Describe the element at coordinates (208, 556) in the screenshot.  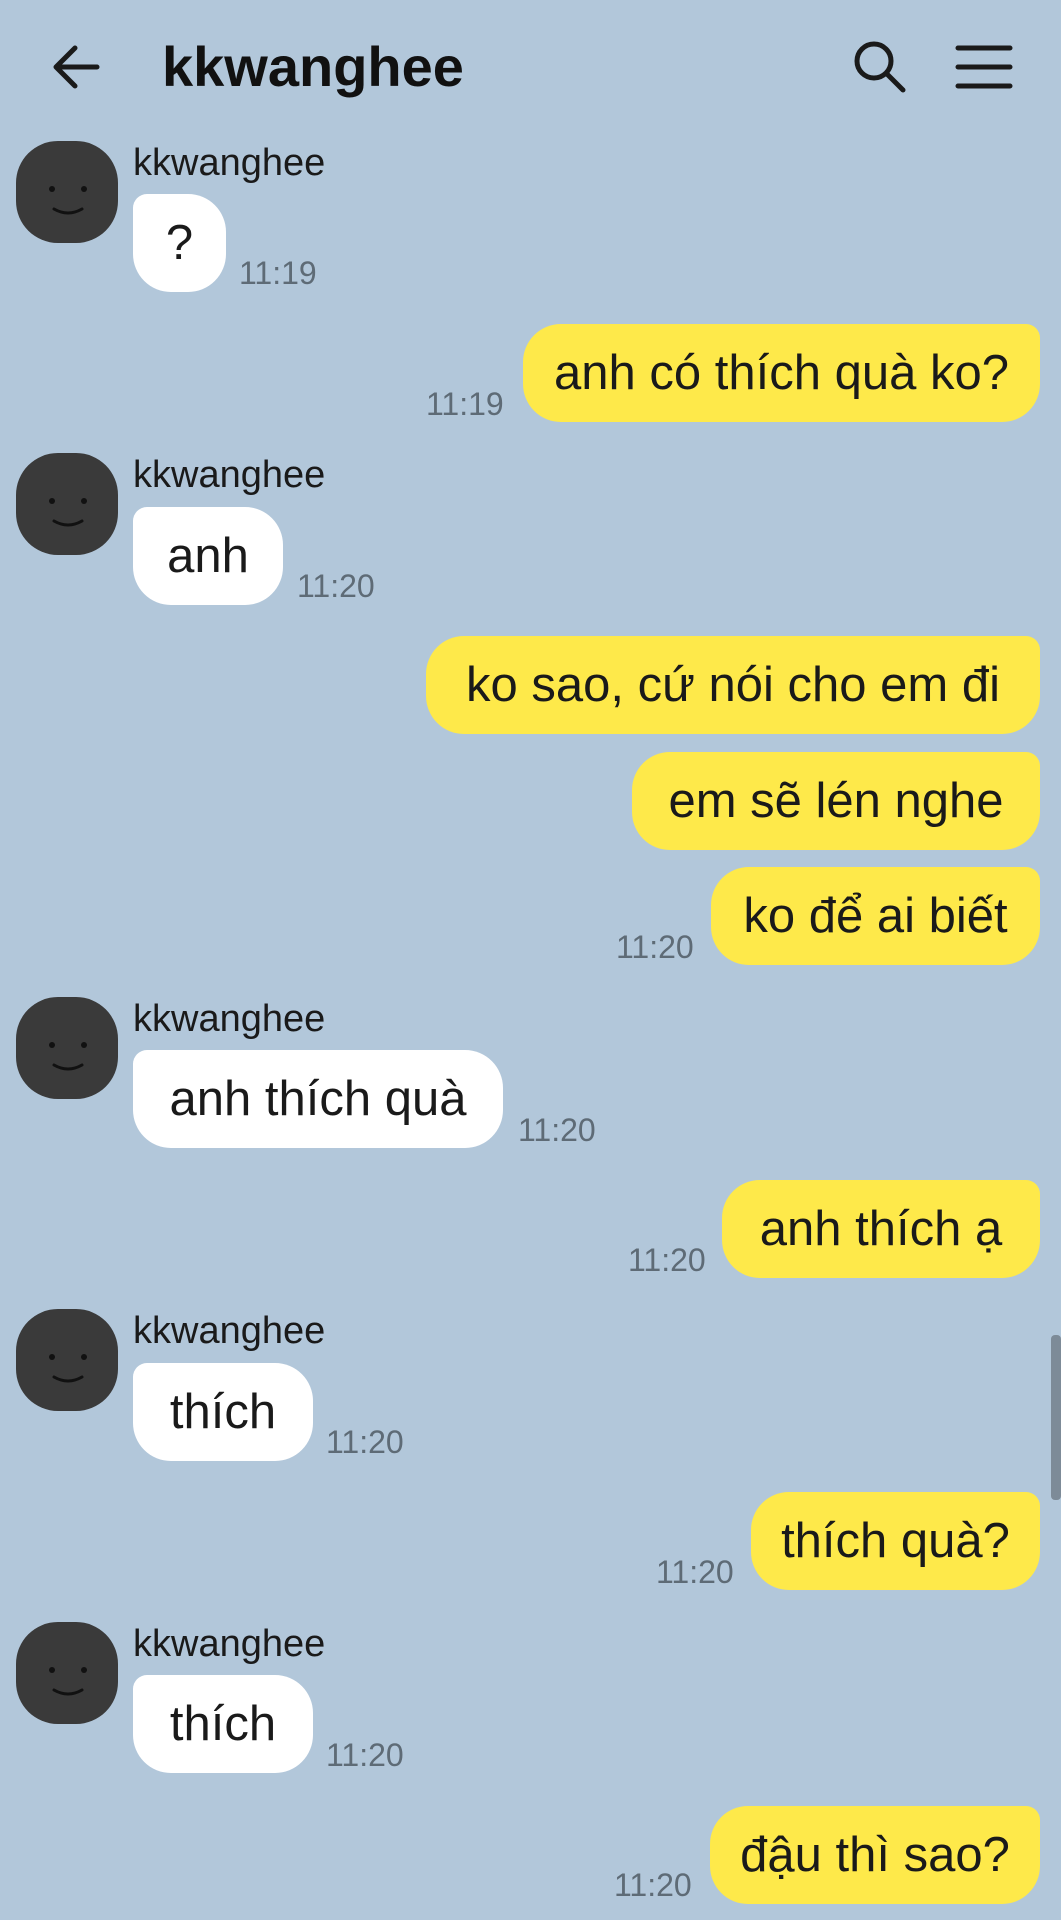
I see `message-bubble-incoming: anh` at that location.